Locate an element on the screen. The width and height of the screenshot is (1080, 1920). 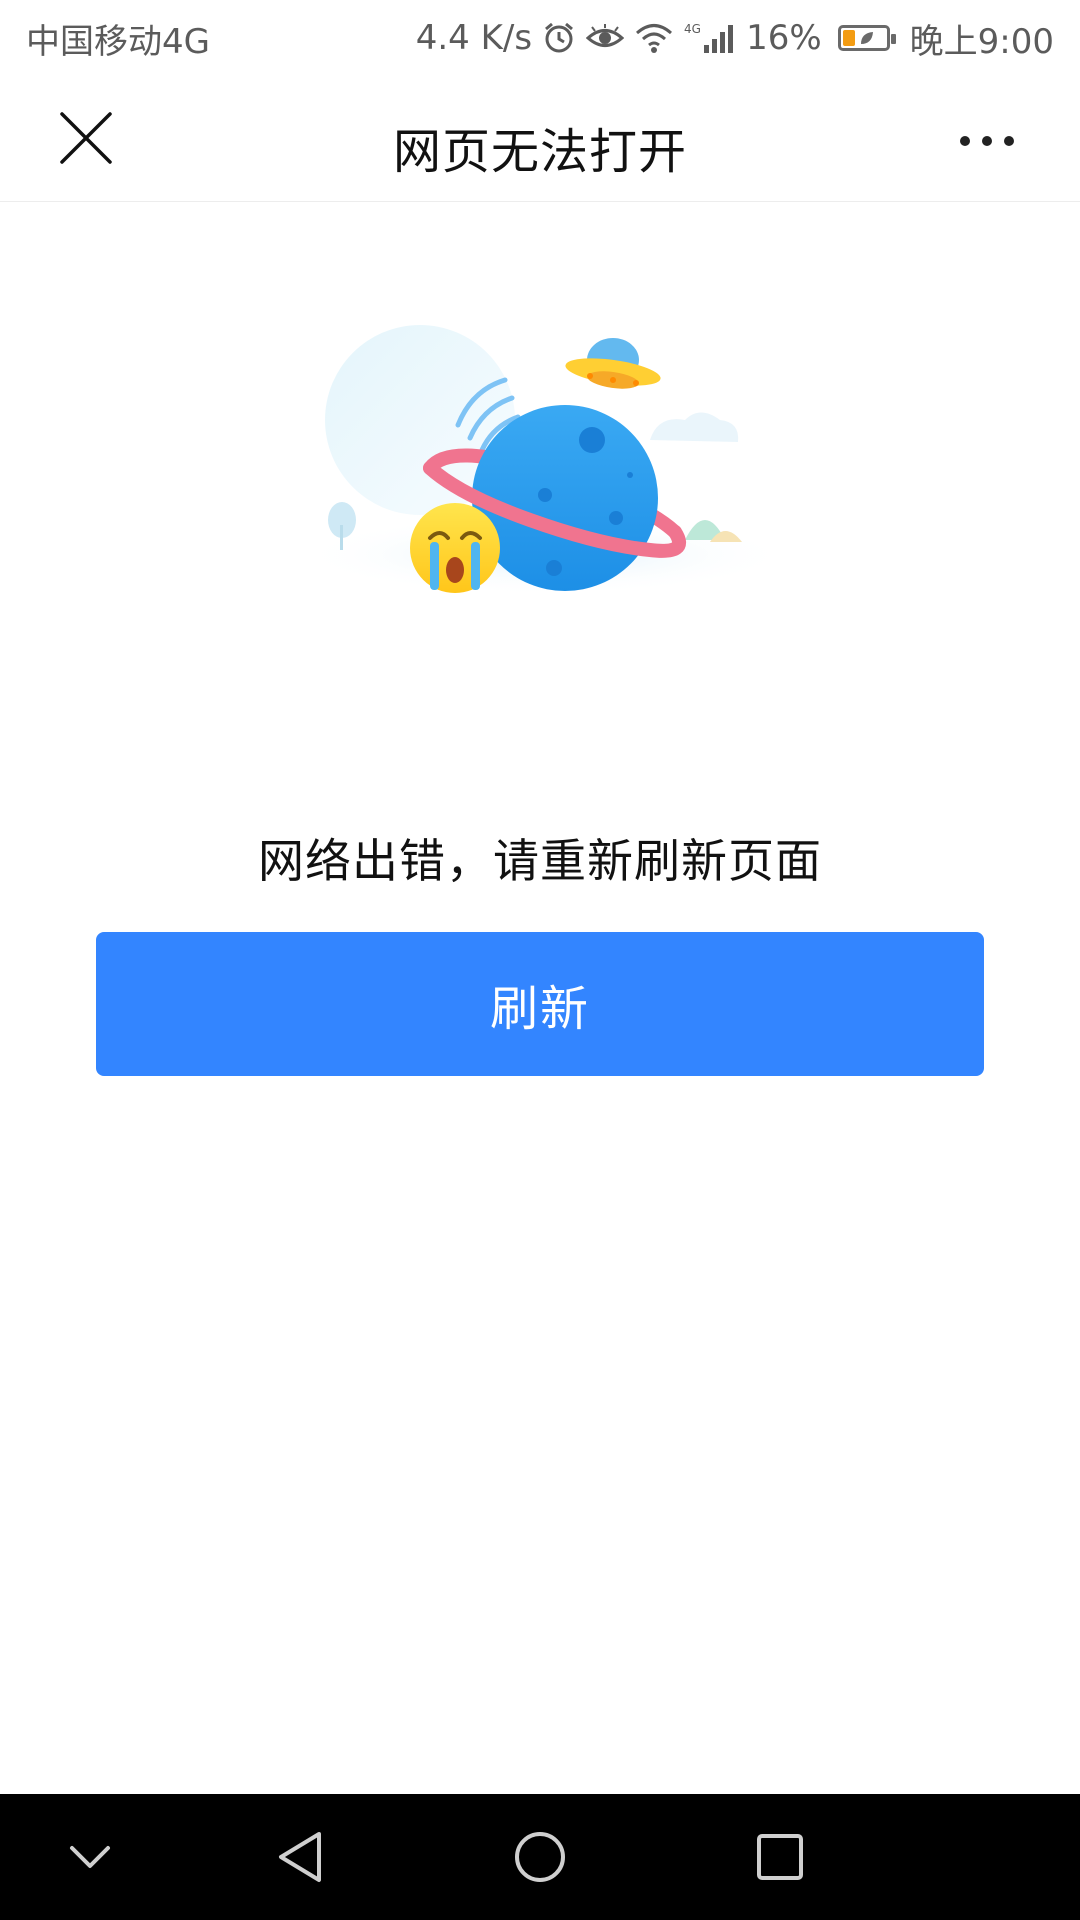
back-icon is located at coordinates (300, 1857).